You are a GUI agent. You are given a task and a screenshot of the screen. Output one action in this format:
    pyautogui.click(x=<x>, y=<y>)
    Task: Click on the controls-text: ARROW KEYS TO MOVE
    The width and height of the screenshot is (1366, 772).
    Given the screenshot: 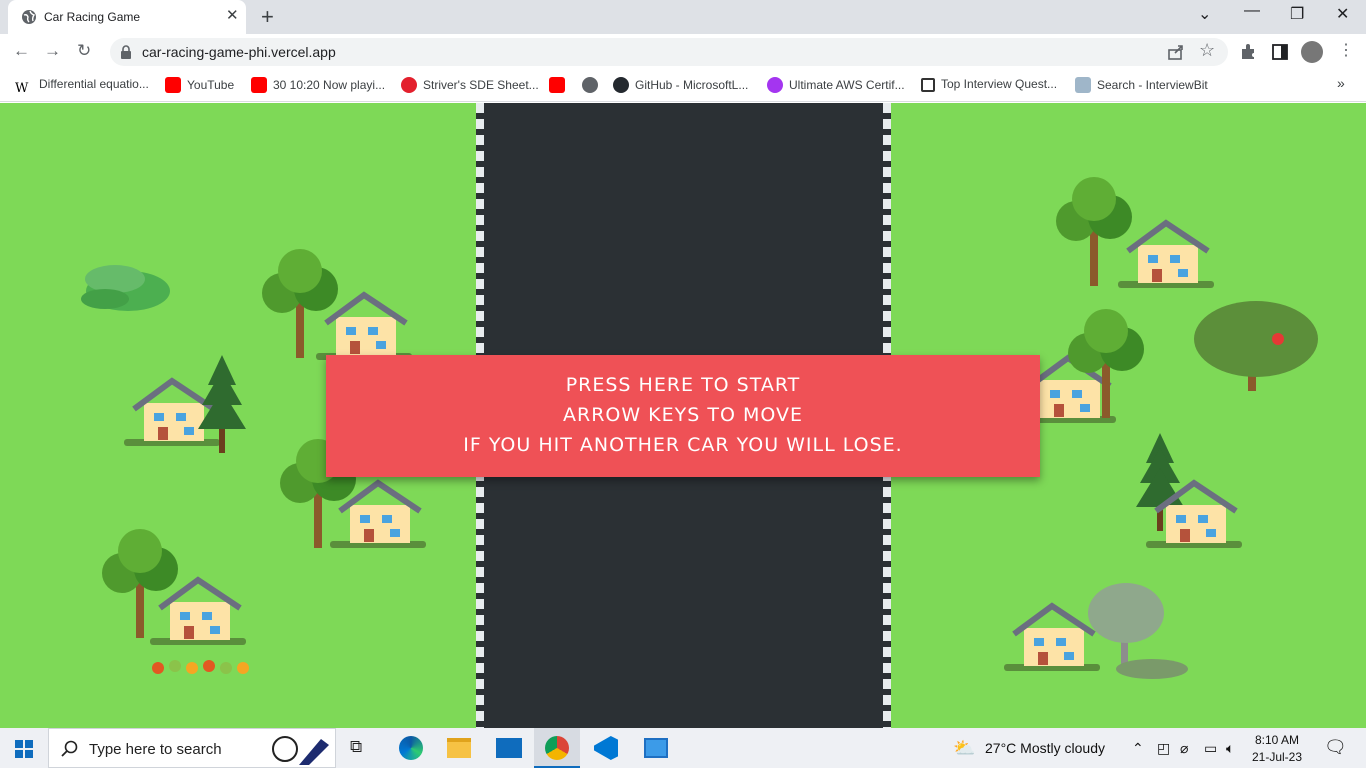 What is the action you would take?
    pyautogui.click(x=683, y=415)
    